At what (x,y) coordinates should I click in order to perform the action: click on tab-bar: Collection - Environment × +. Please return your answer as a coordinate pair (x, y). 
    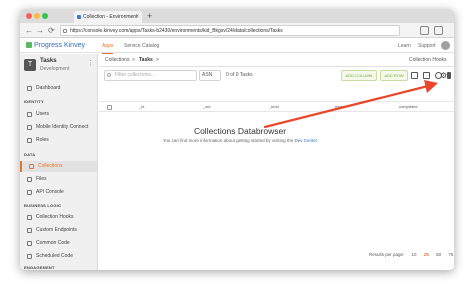
    Looking at the image, I should click on (237, 16).